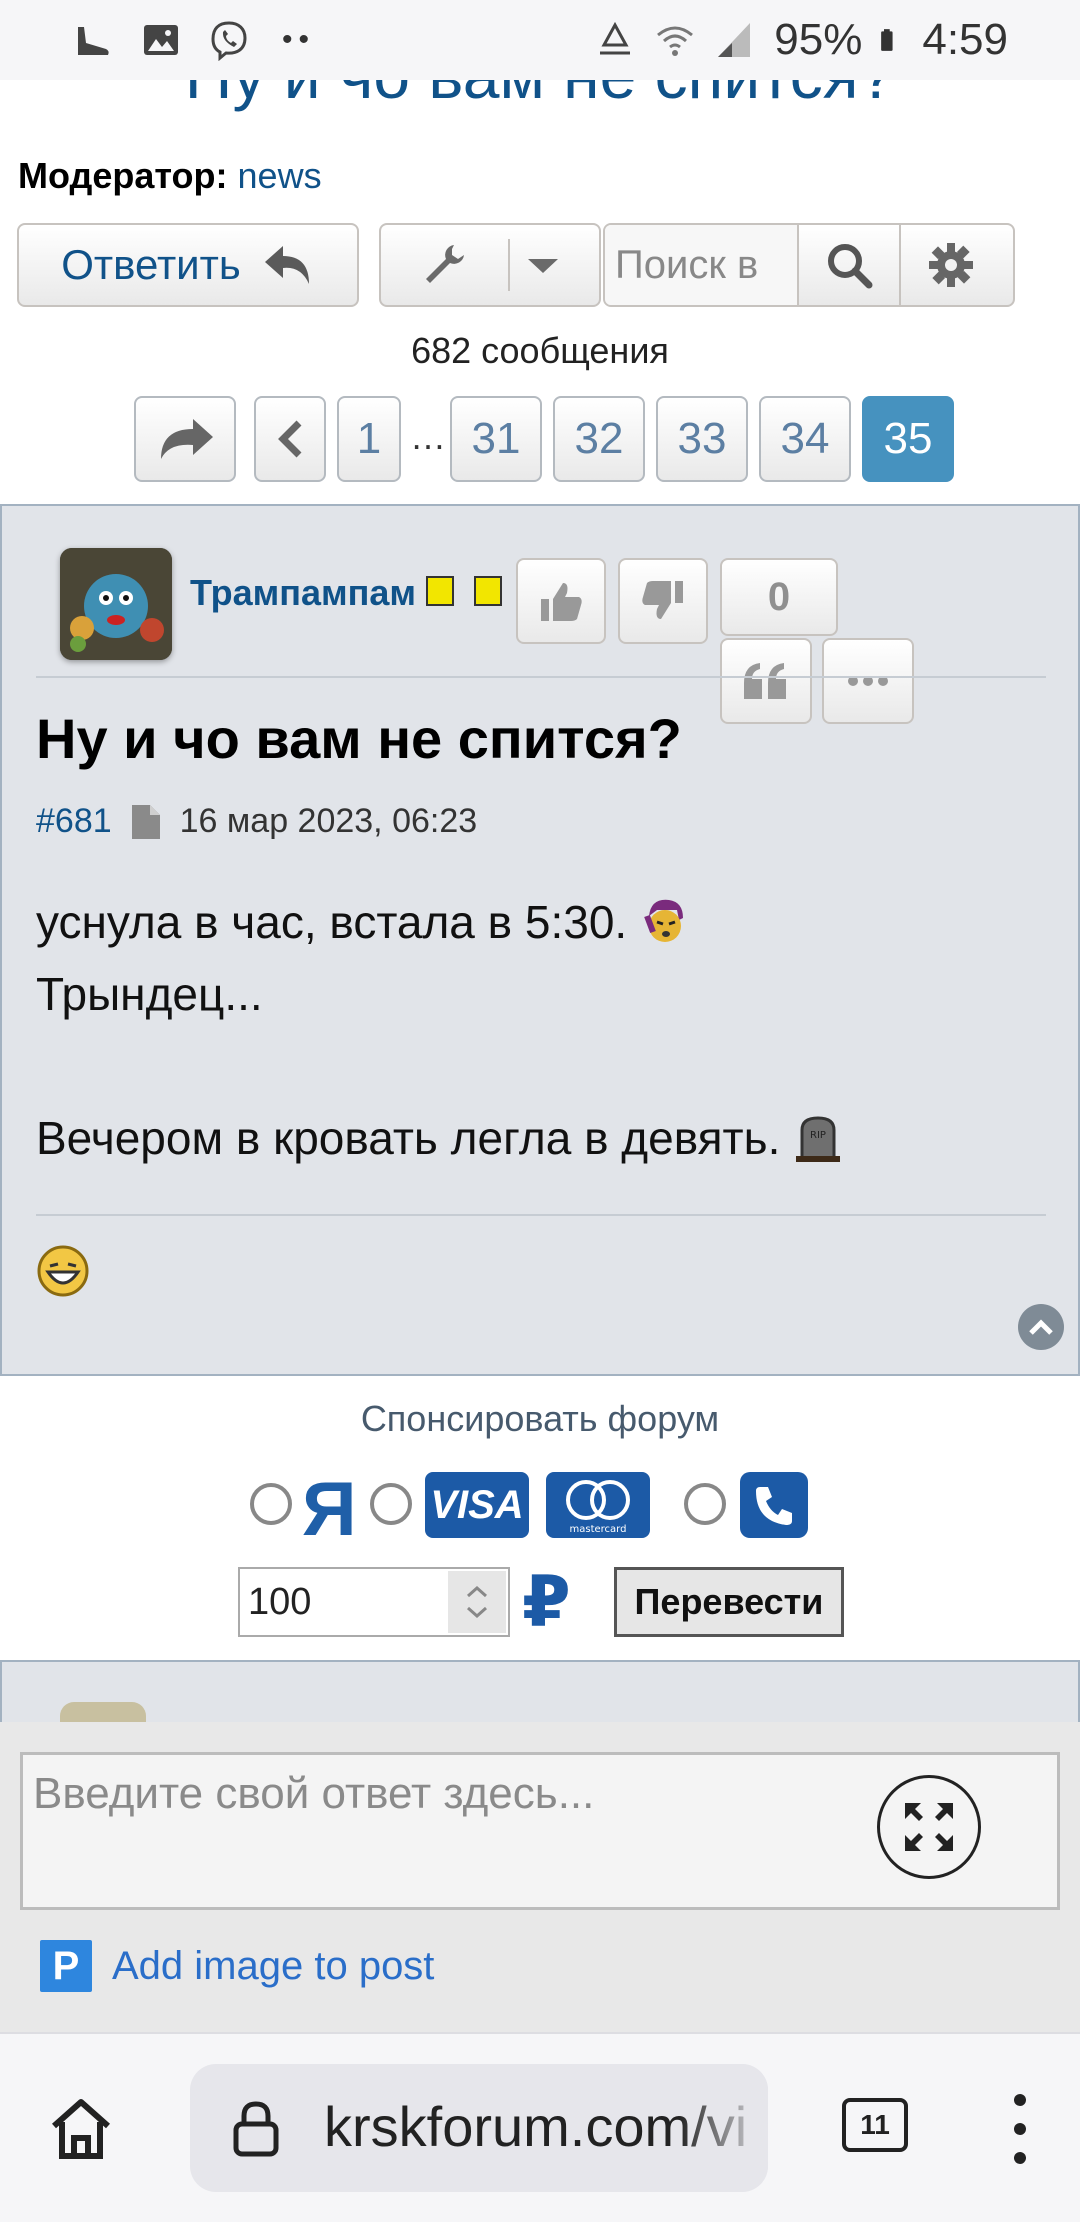 This screenshot has width=1080, height=2222. Describe the element at coordinates (229, 41) in the screenshot. I see `viber-icon` at that location.